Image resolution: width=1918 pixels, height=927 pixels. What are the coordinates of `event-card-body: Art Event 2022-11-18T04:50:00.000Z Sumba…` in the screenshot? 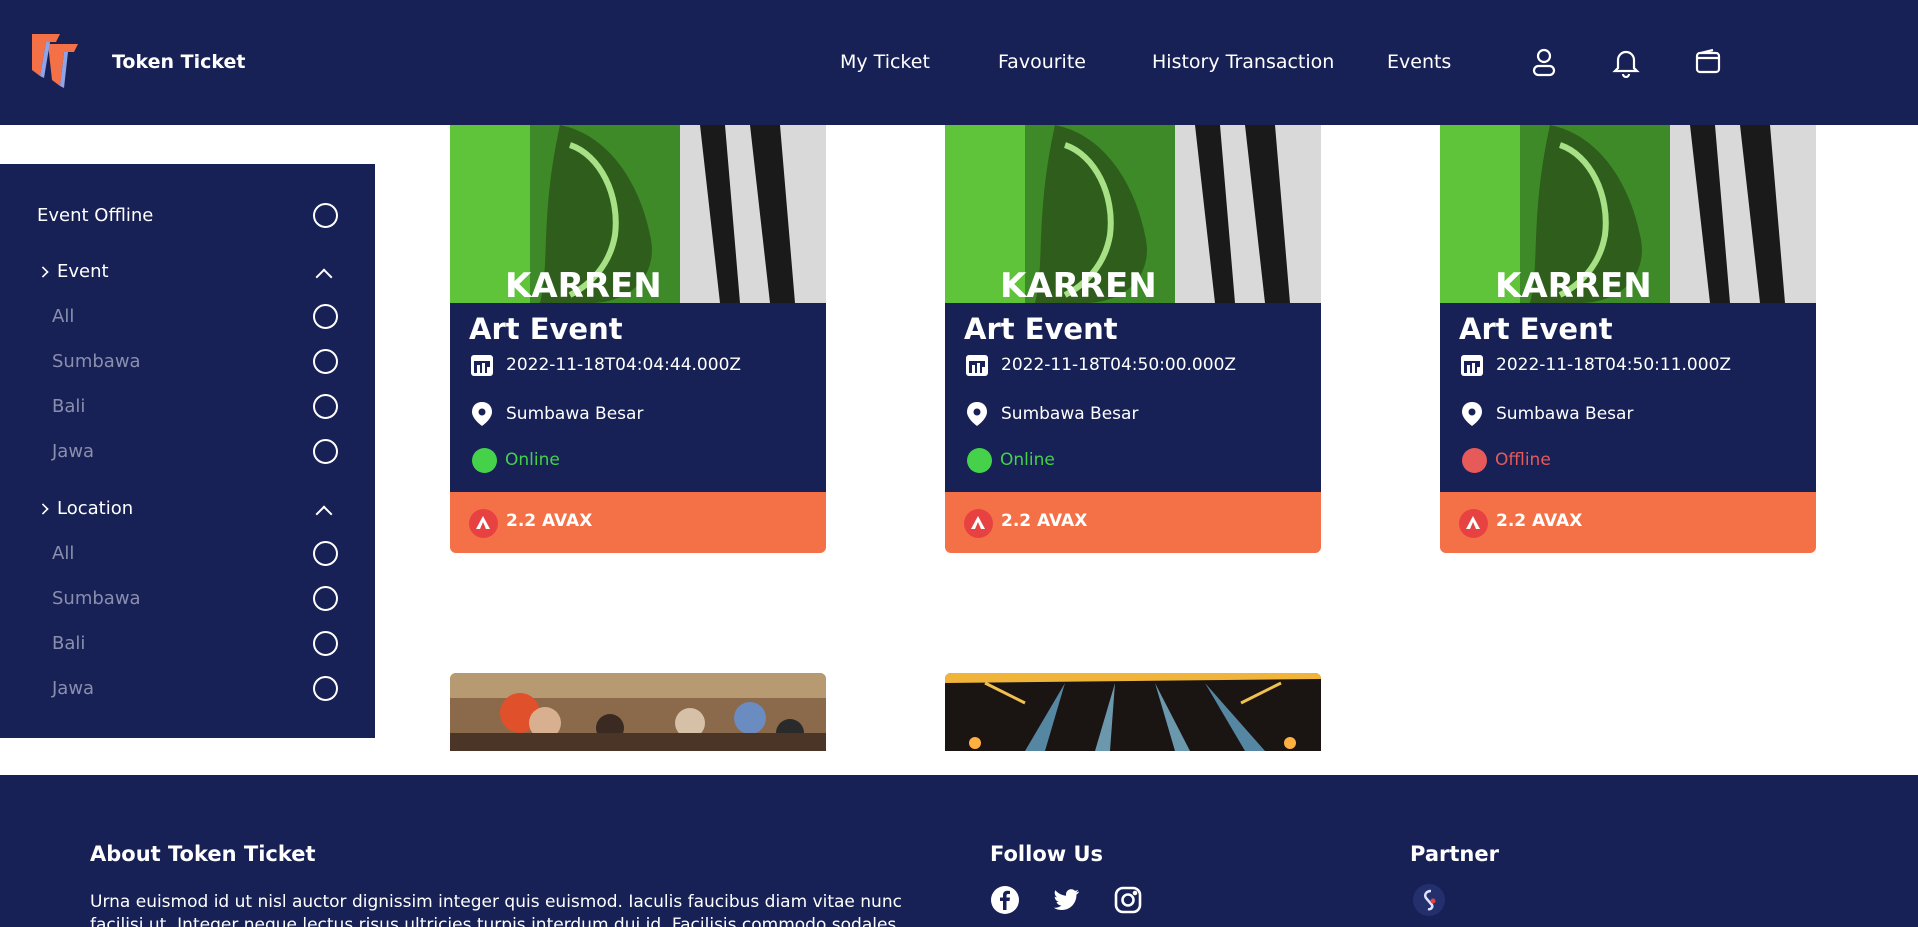 It's located at (1133, 397).